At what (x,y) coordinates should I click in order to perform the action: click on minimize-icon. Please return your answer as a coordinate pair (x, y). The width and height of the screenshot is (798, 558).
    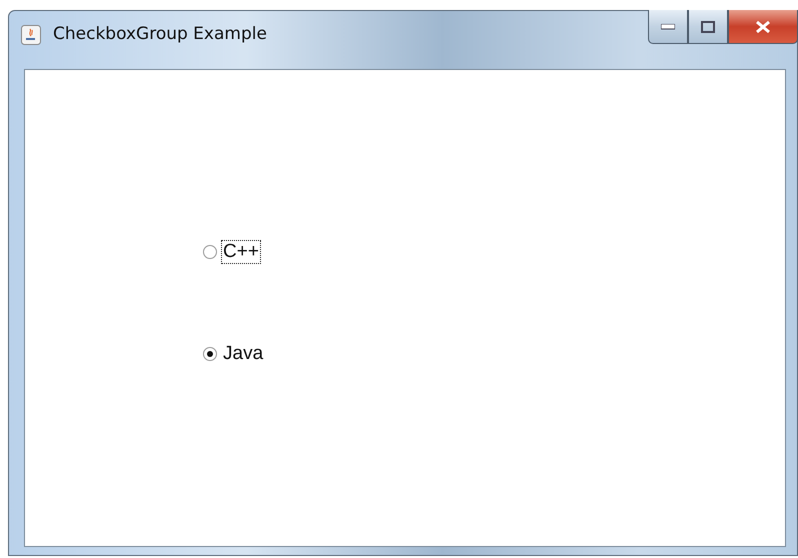
    Looking at the image, I should click on (668, 27).